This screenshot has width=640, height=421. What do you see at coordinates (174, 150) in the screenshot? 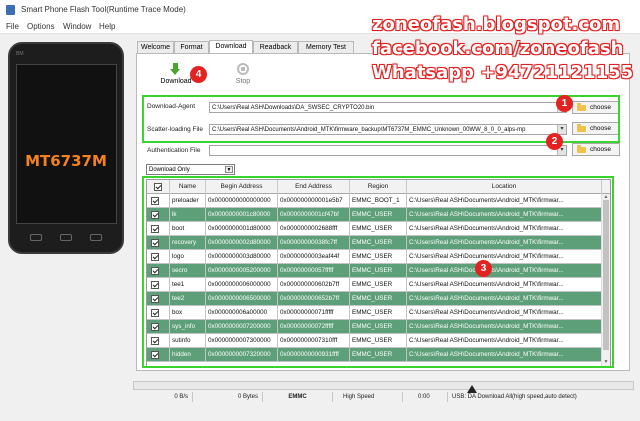
I see `auth-file-label: Authentication File` at bounding box center [174, 150].